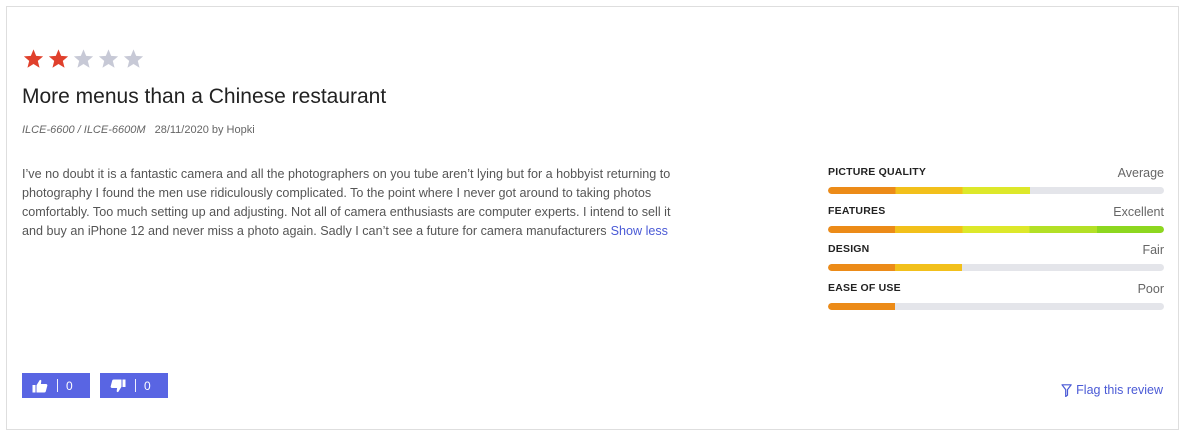 Image resolution: width=1200 pixels, height=442 pixels. I want to click on rating-label: PICTURE QUALITY, so click(877, 172).